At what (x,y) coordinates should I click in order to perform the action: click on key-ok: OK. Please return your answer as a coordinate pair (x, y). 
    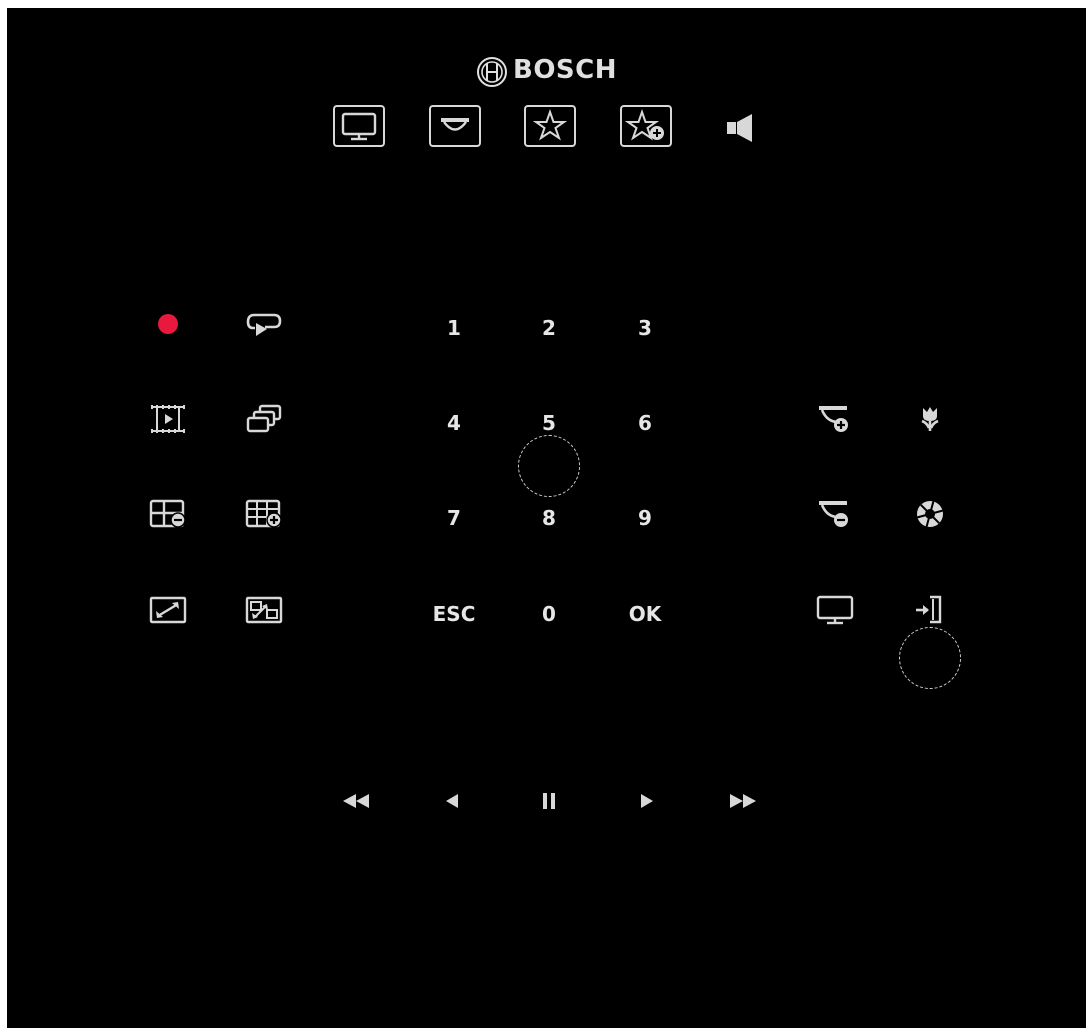
    Looking at the image, I should click on (645, 614).